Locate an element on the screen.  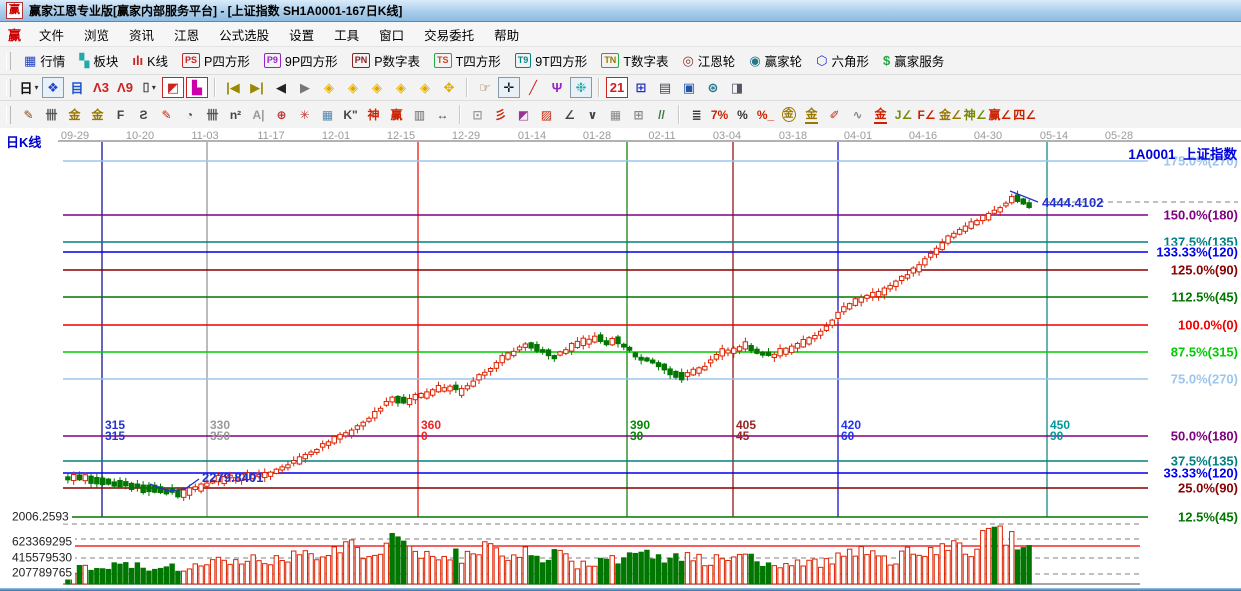
sectors-button: ▚ 板块 is located at coordinates (98, 60).